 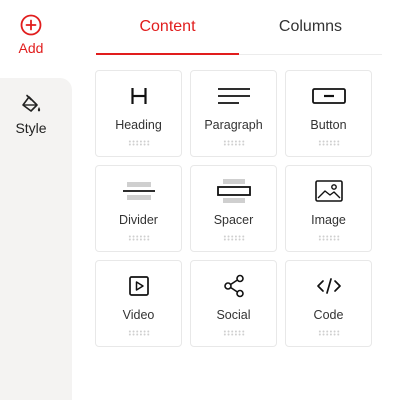 I want to click on block-button: Button, so click(x=328, y=113).